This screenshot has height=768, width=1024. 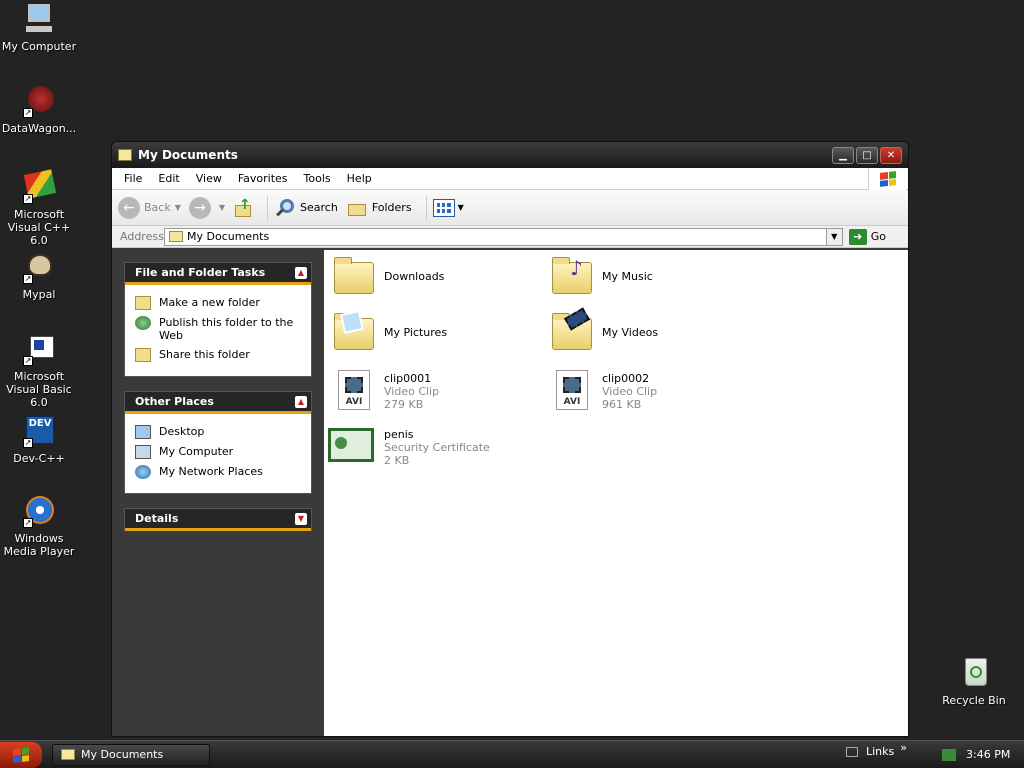 I want to click on maximize-button: □, so click(x=867, y=155).